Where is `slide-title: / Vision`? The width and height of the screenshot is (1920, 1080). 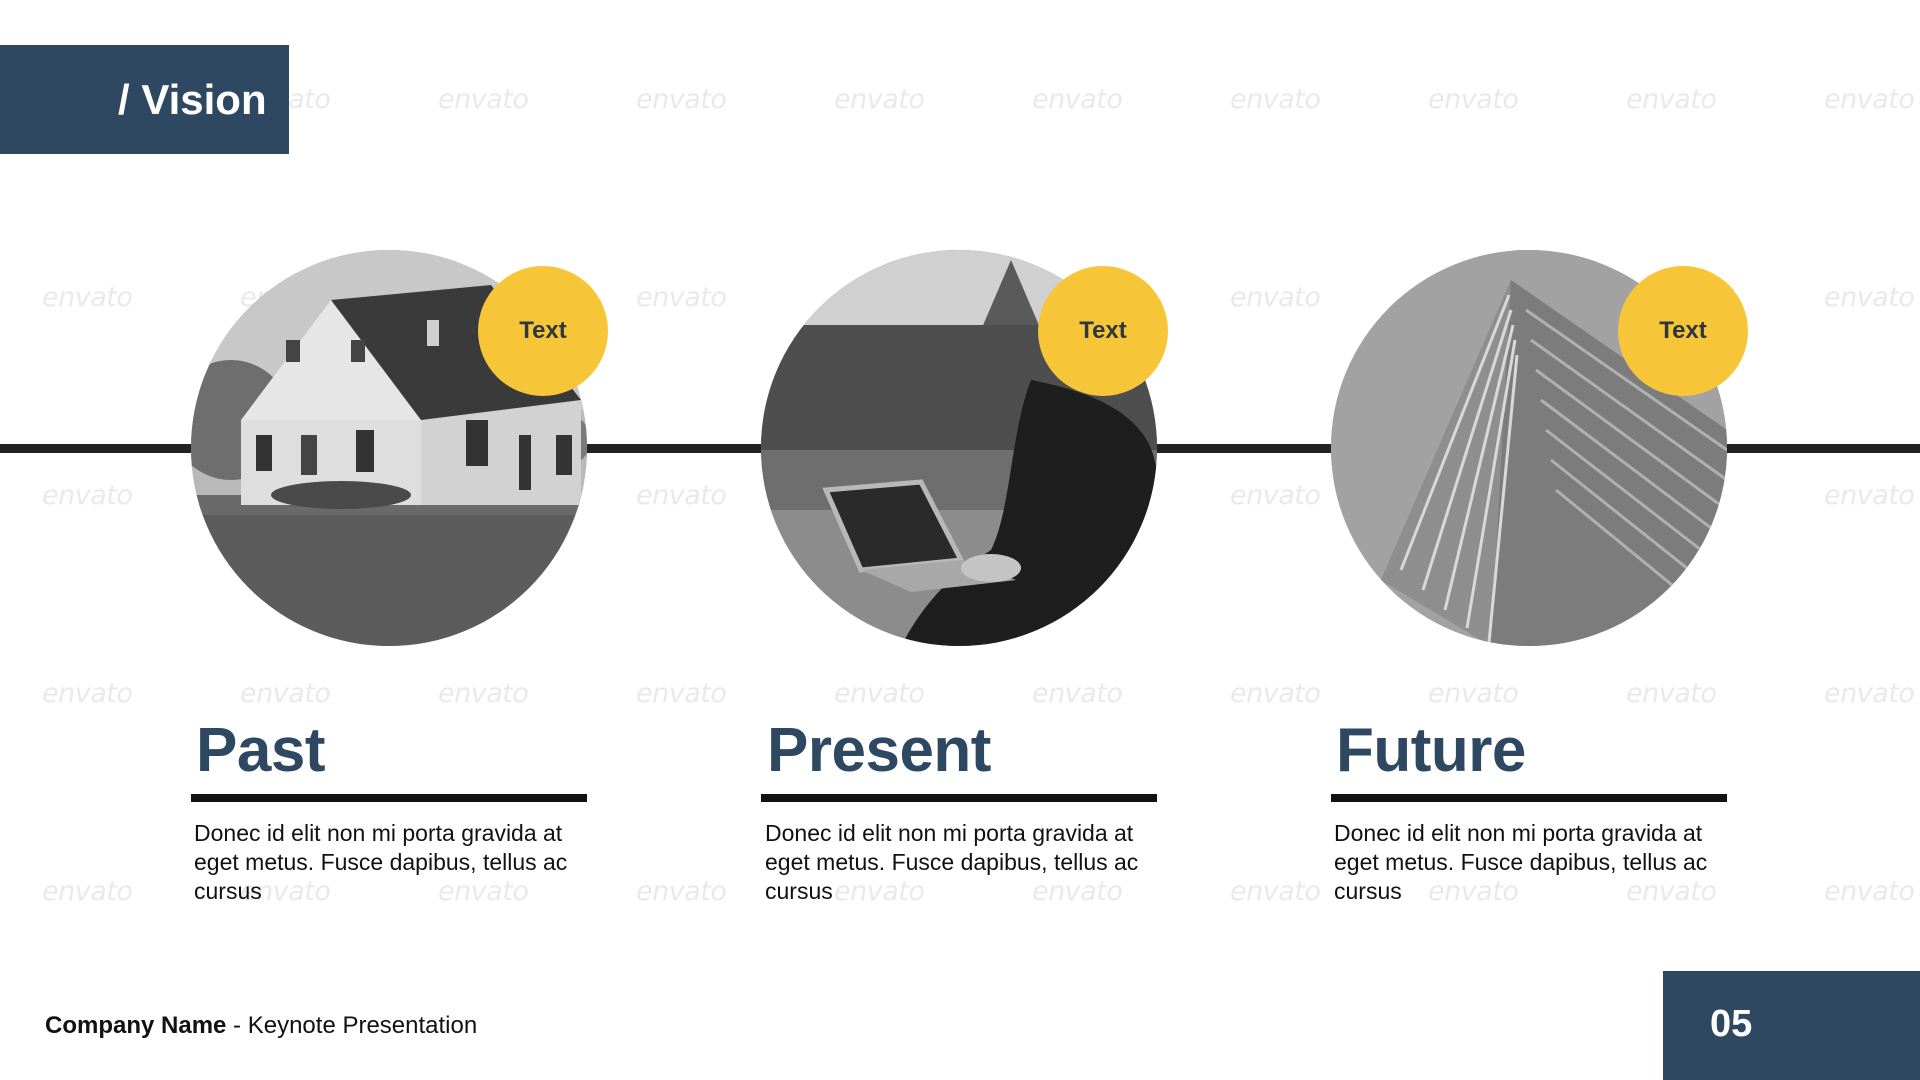 slide-title: / Vision is located at coordinates (192, 99).